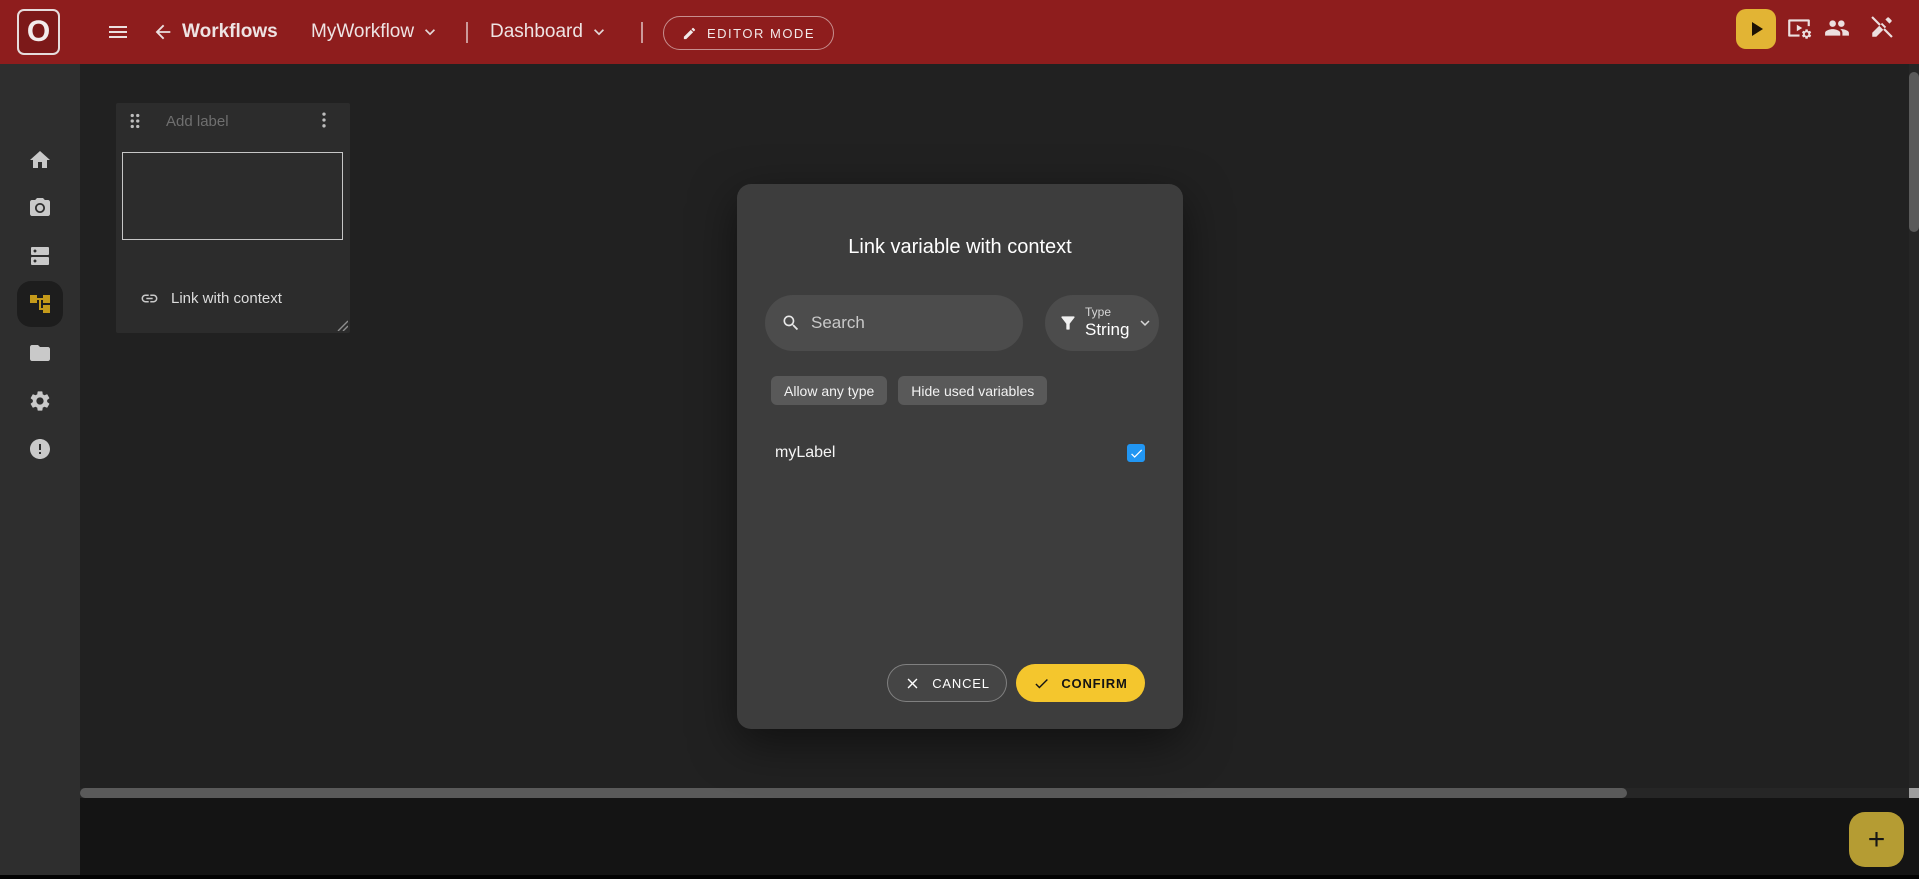  Describe the element at coordinates (1882, 27) in the screenshot. I see `edit-off-icon` at that location.